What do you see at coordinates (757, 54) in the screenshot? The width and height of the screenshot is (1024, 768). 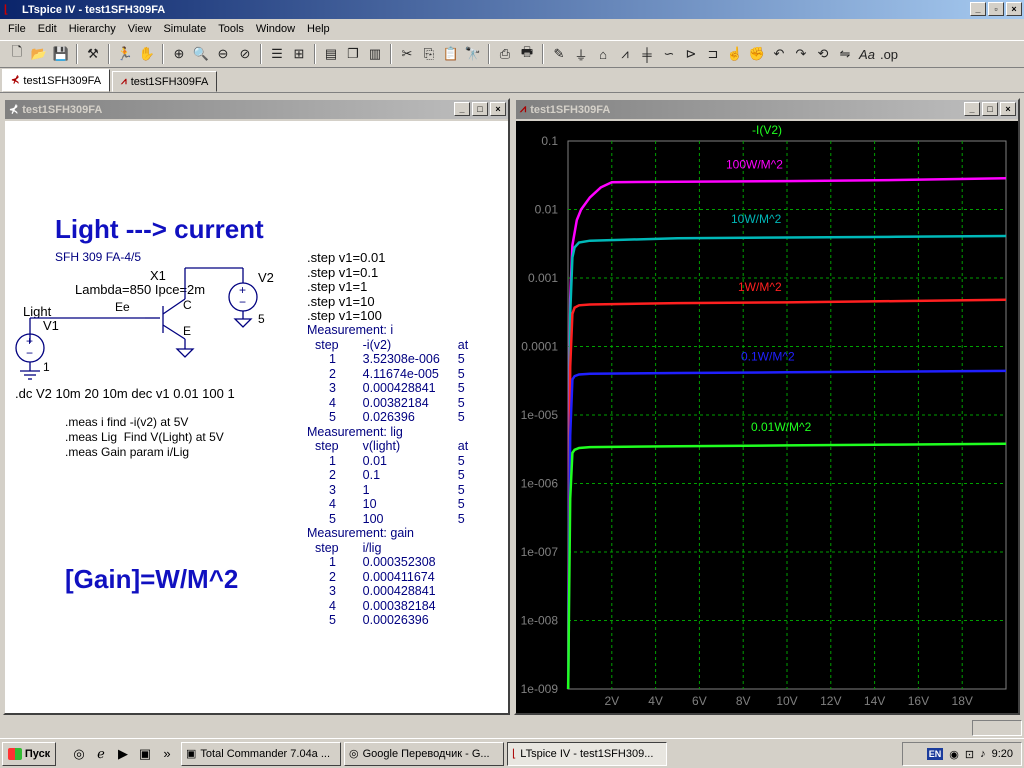 I see `drag-icon: ✊` at bounding box center [757, 54].